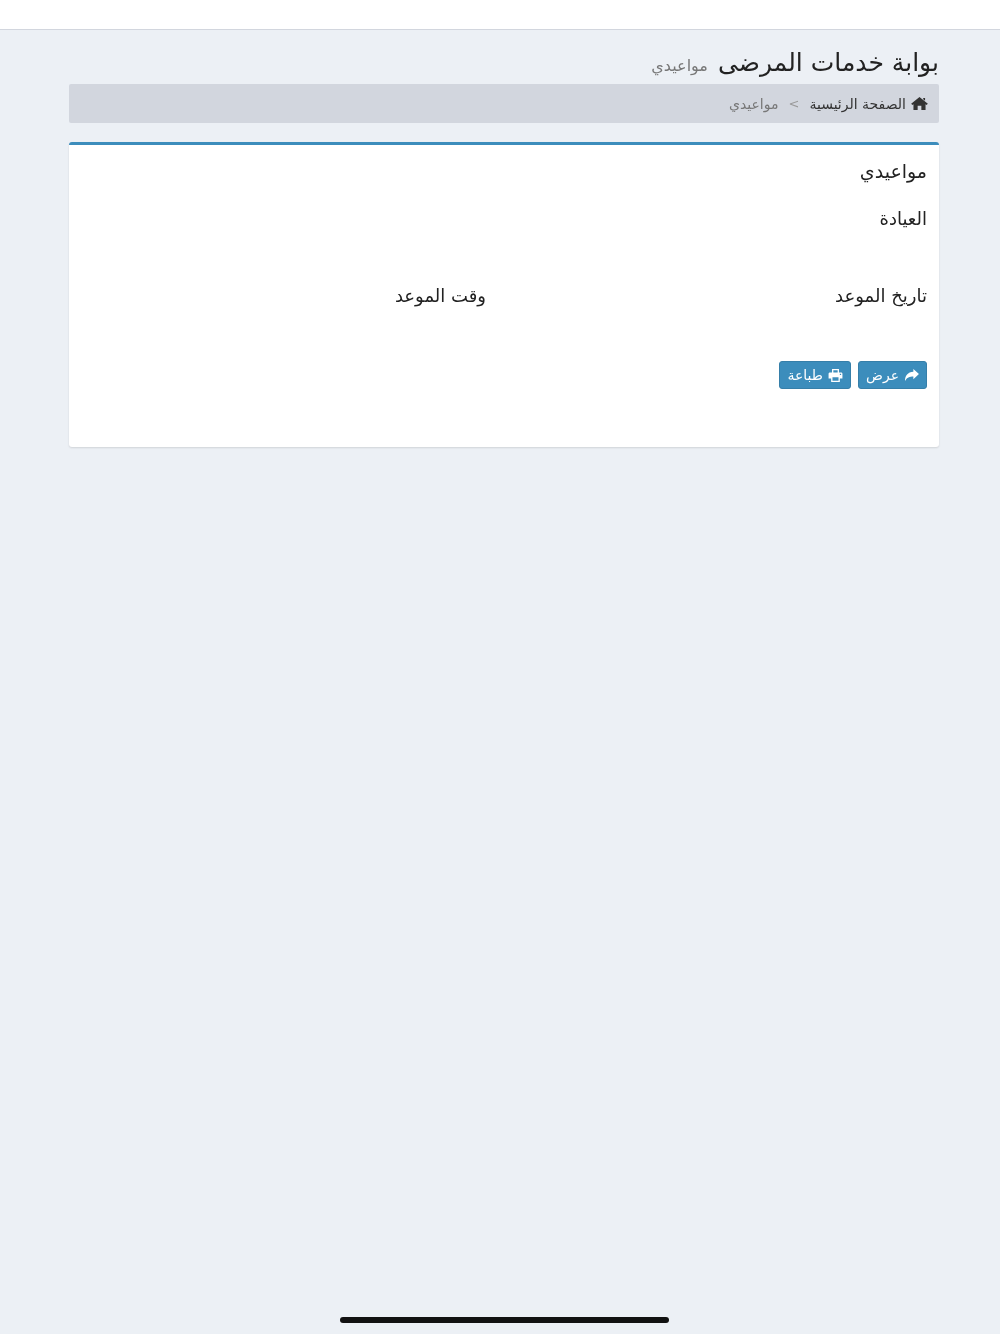 This screenshot has height=1334, width=1000. I want to click on page-title: بوابة خدمات المرضى, so click(828, 63).